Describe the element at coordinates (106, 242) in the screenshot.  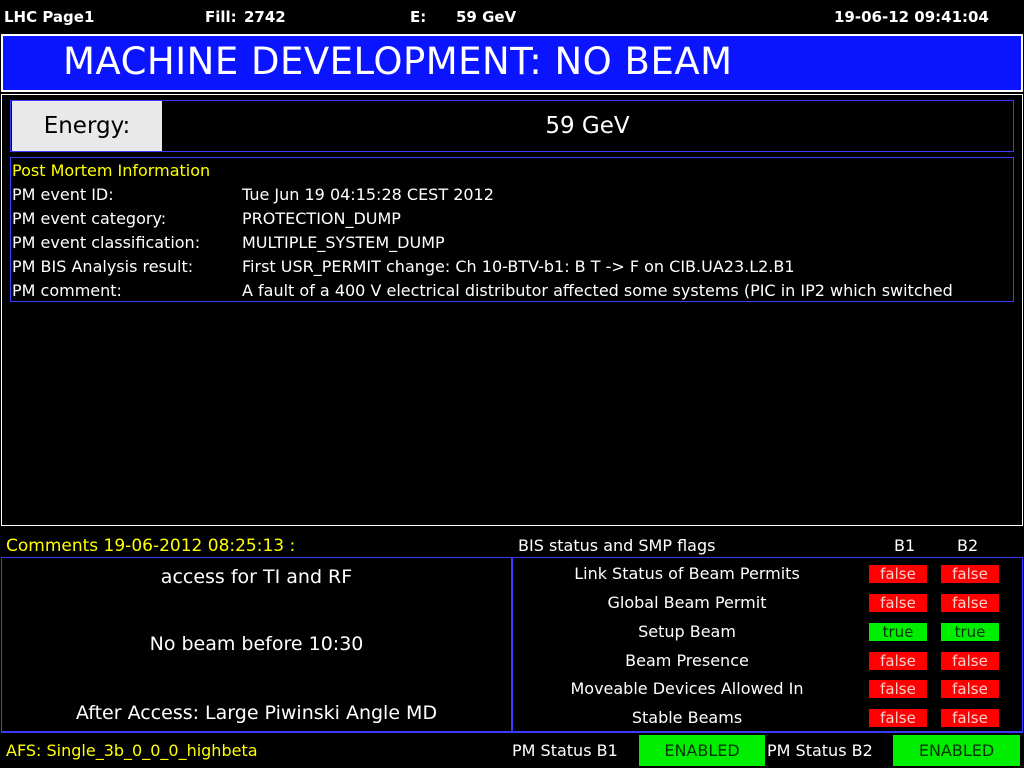
I see `pm-row-label: PM event classification:` at that location.